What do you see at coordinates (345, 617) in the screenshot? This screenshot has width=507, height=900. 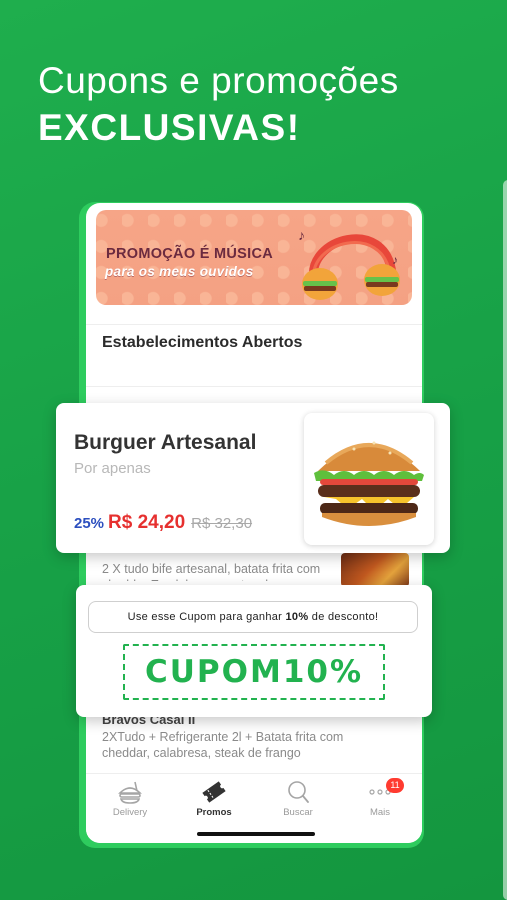 I see `coupon-note-suffix: de desconto!` at bounding box center [345, 617].